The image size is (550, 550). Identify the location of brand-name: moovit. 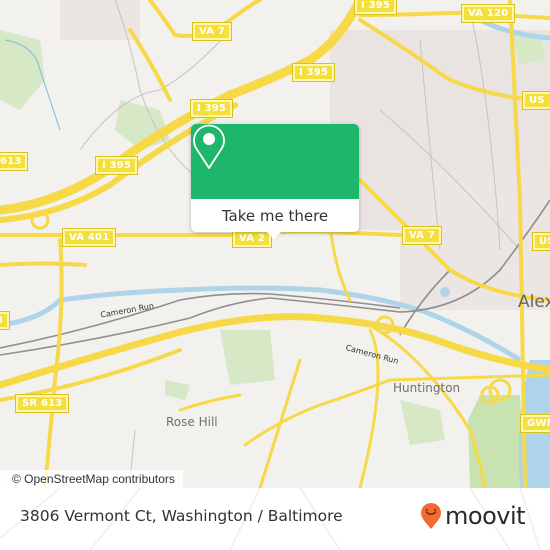
(485, 516).